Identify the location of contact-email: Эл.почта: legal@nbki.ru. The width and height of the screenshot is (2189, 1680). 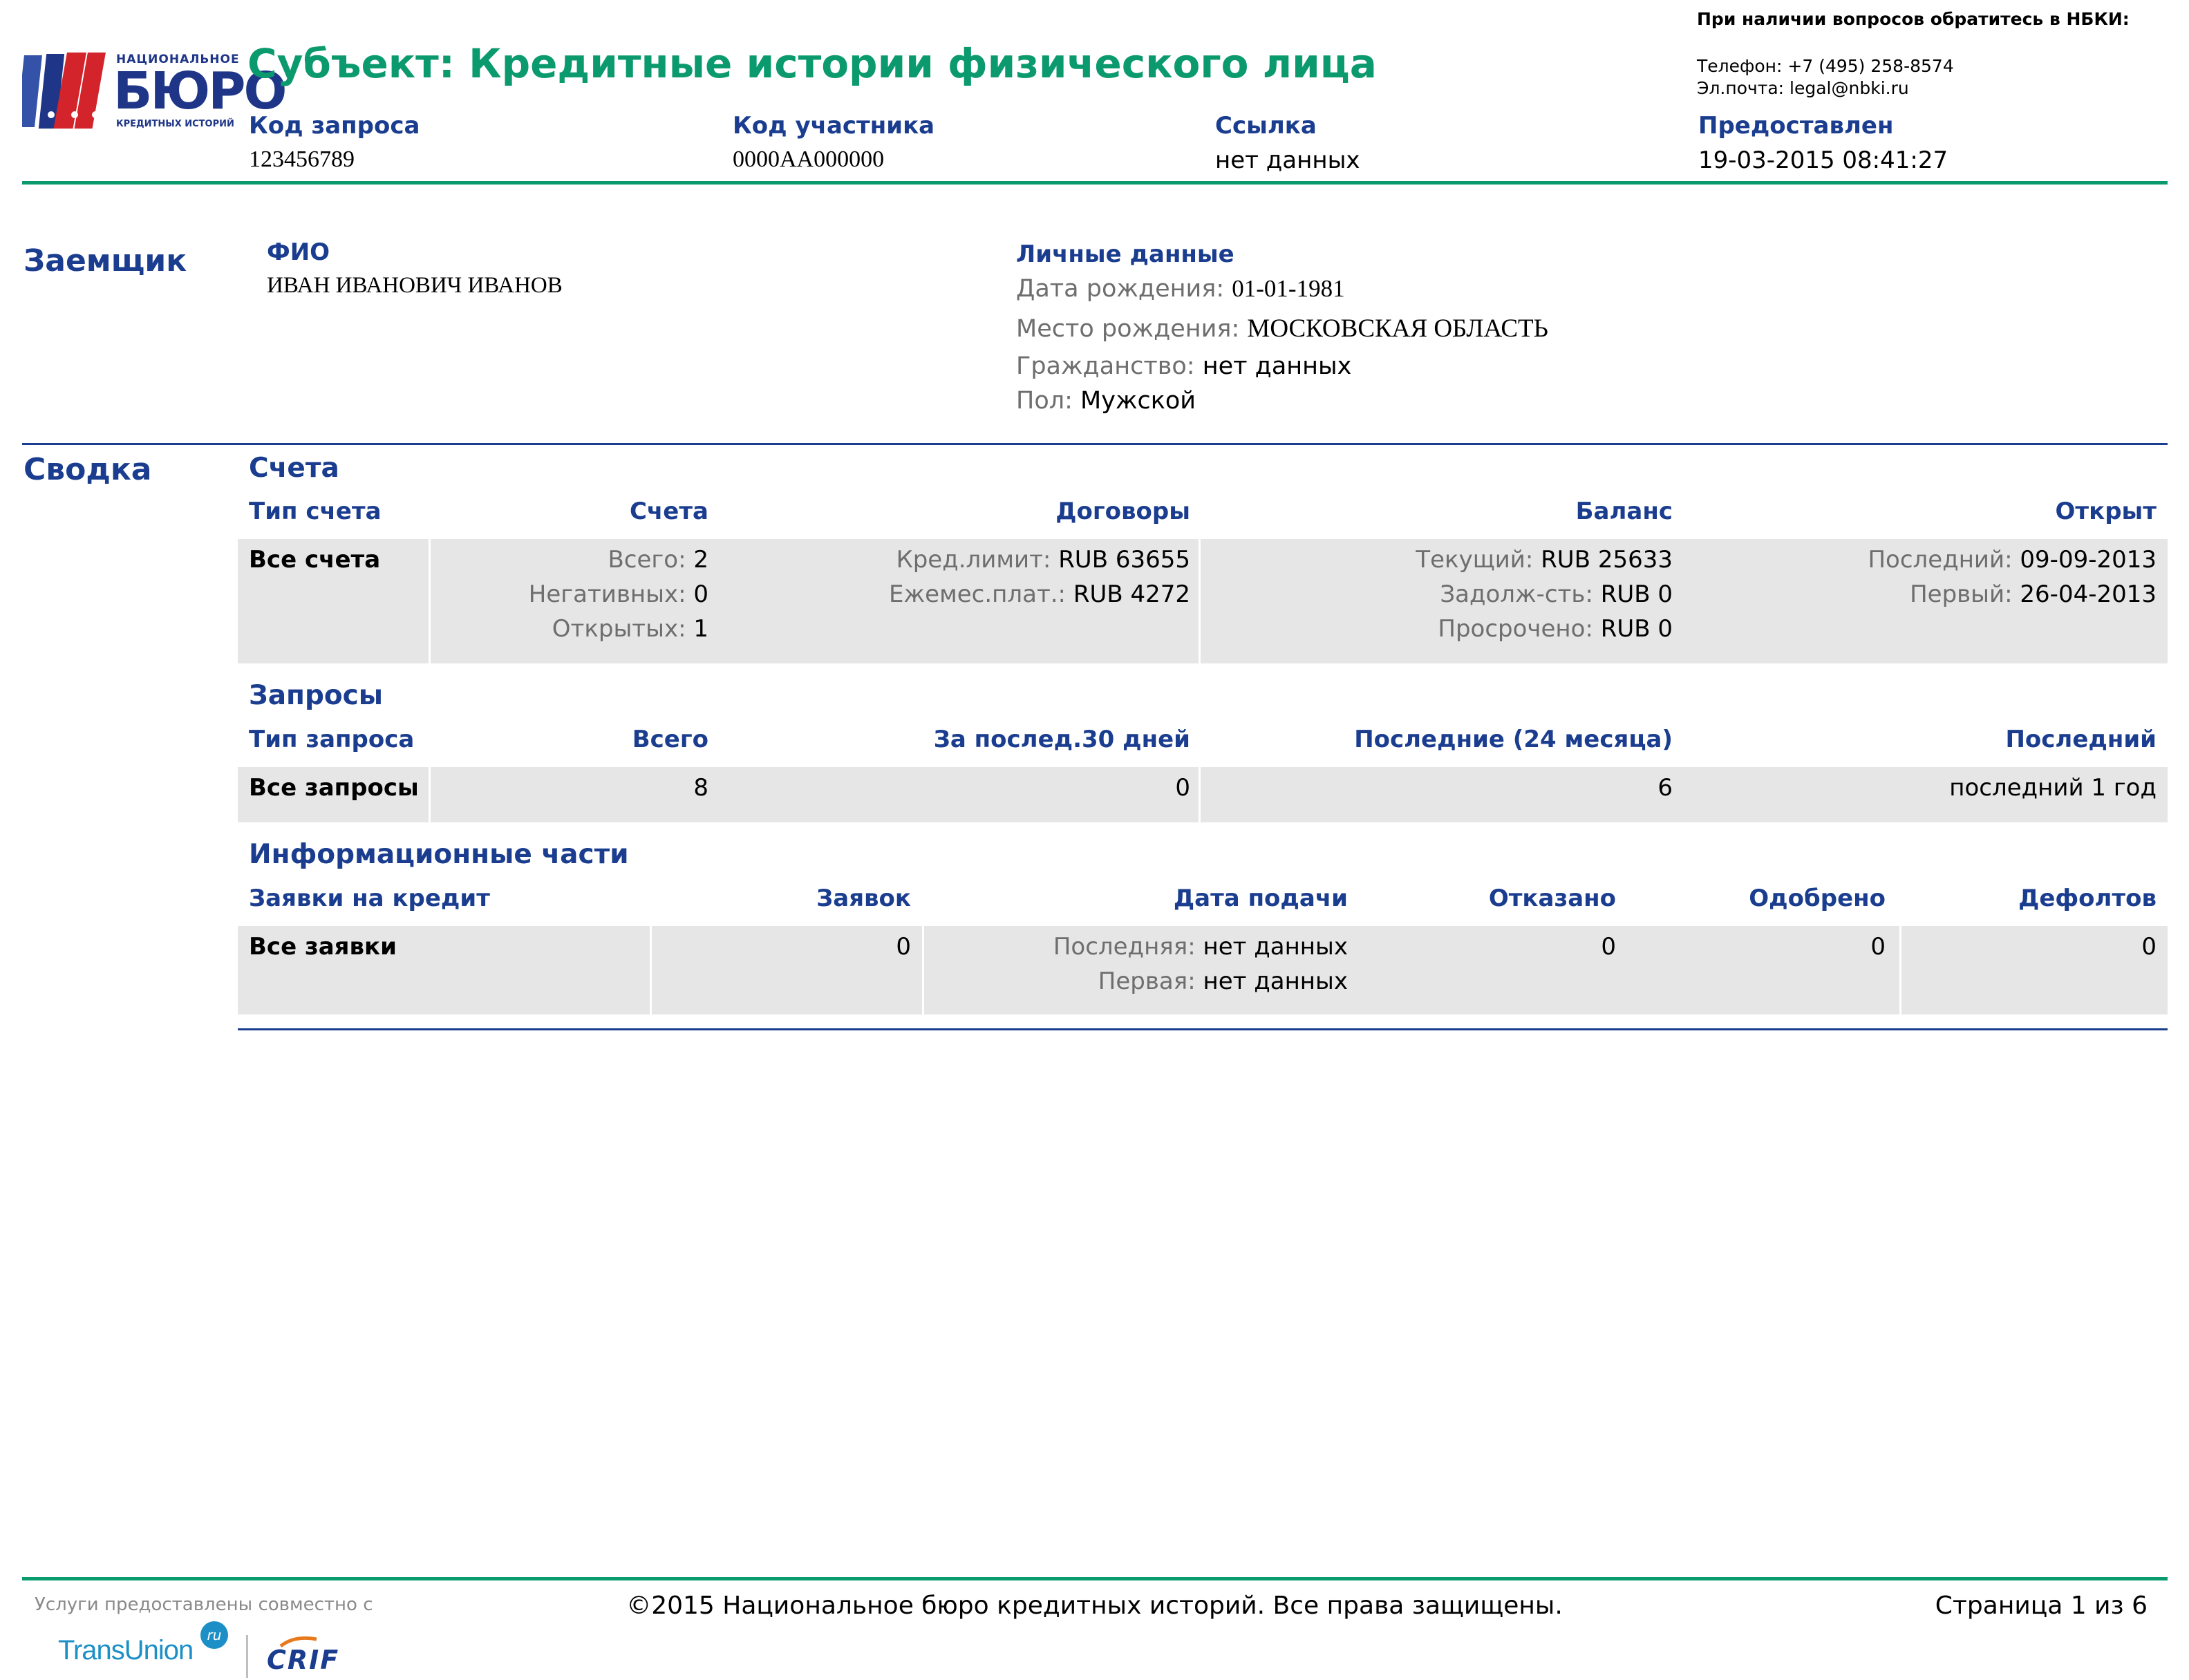
(1913, 88).